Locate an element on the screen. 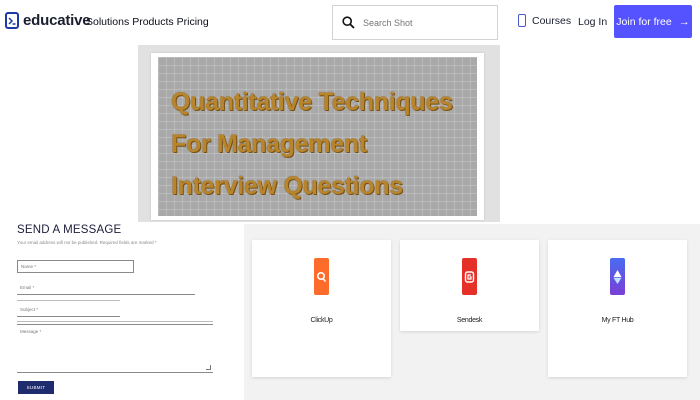 The height and width of the screenshot is (400, 700). arrow-right-icon: → is located at coordinates (684, 21).